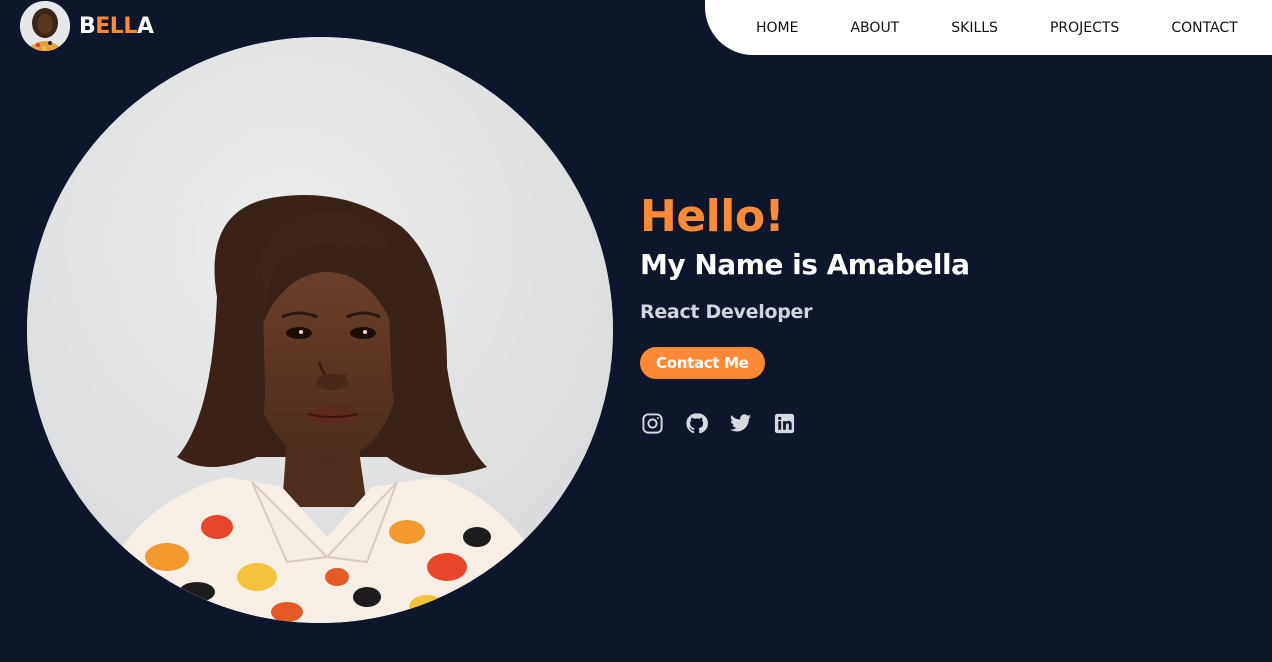  Describe the element at coordinates (784, 423) in the screenshot. I see `linkedin-icon` at that location.